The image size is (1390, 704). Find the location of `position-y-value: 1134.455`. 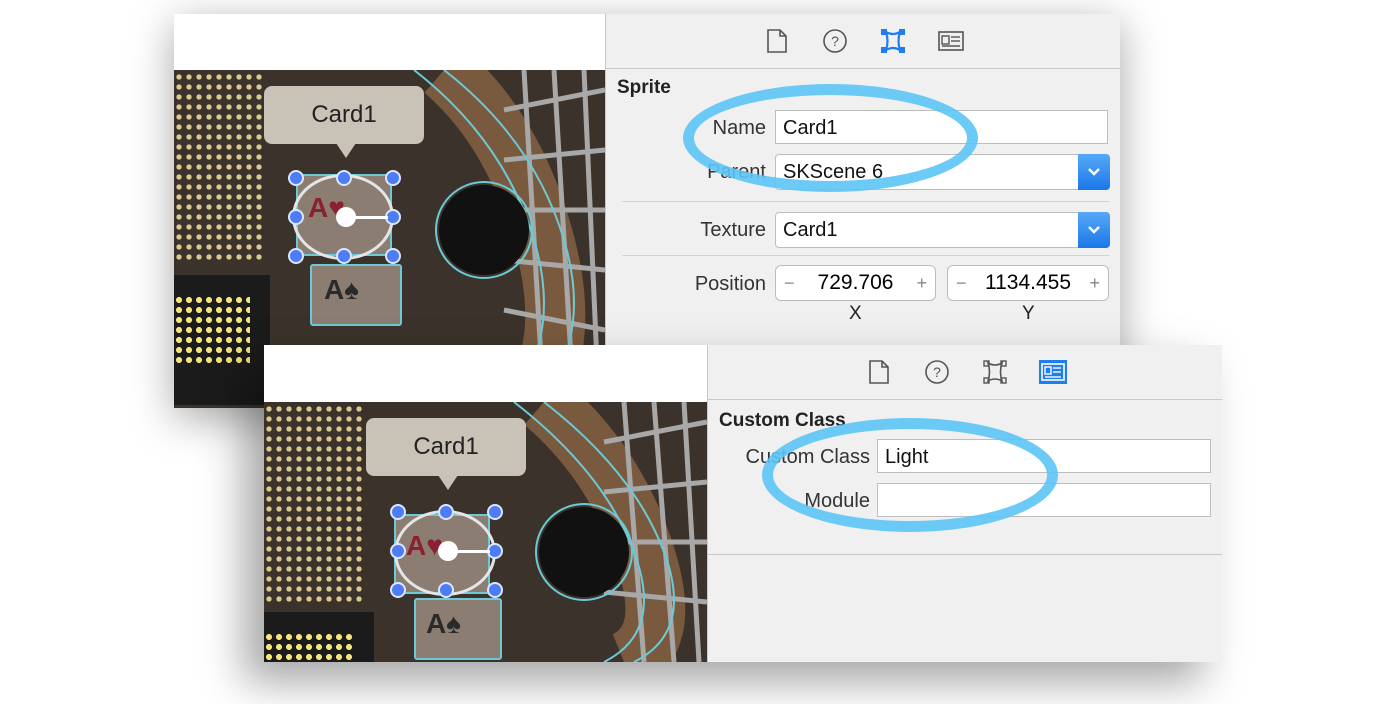

position-y-value: 1134.455 is located at coordinates (1028, 283).